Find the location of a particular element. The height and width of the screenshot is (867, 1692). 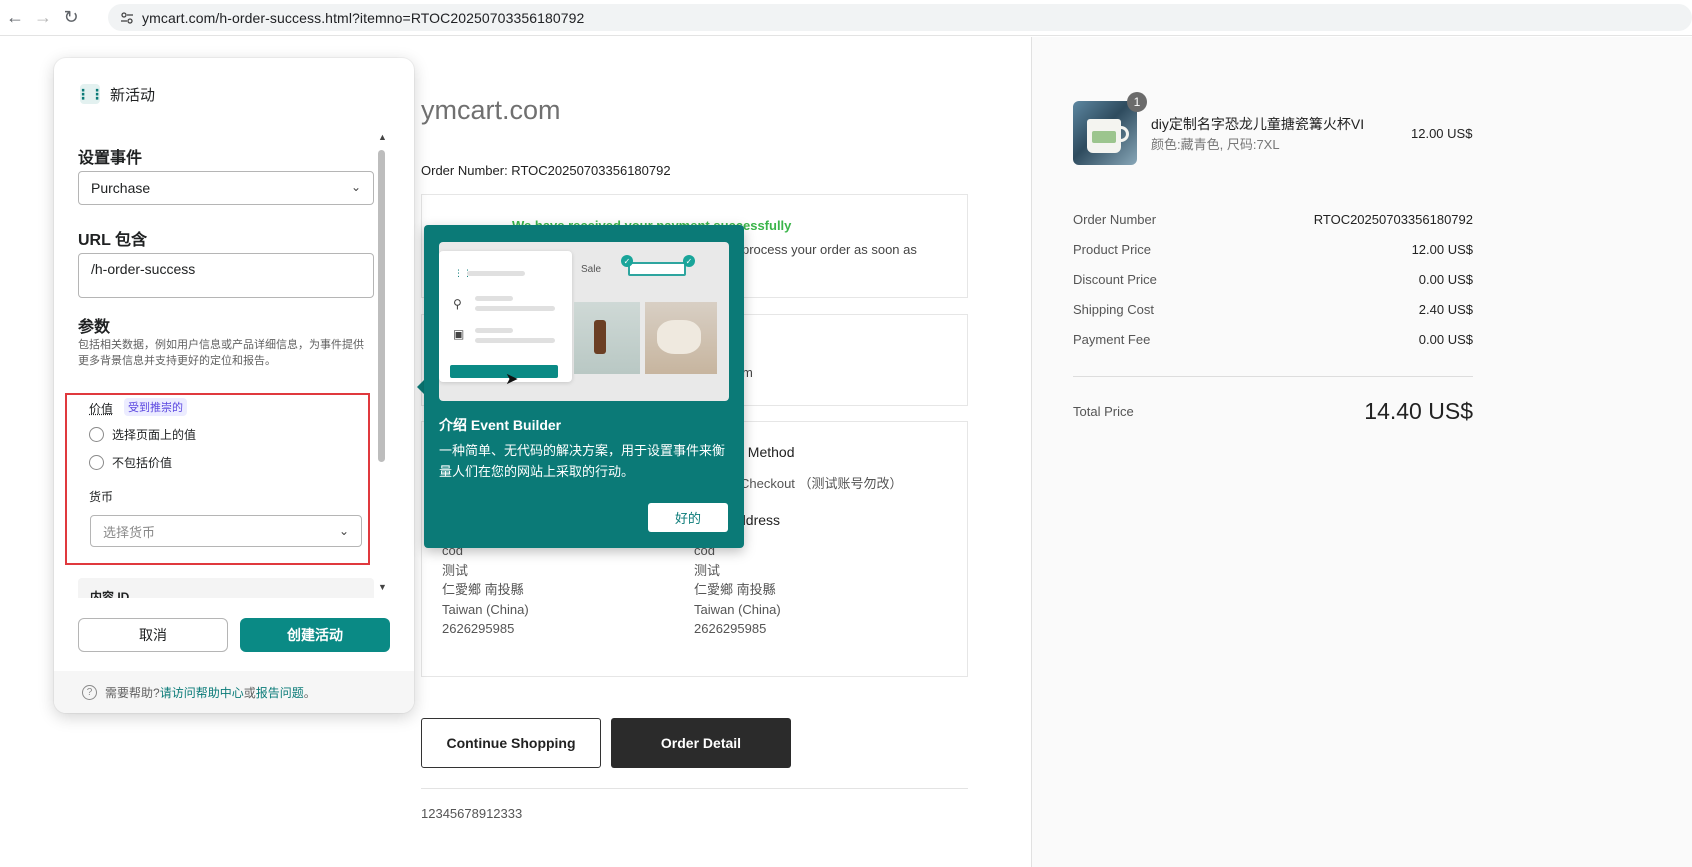

billing-address: cod 测试 仁愛鄉 南投縣 Taiwan (China) 2626295985 is located at coordinates (485, 590).